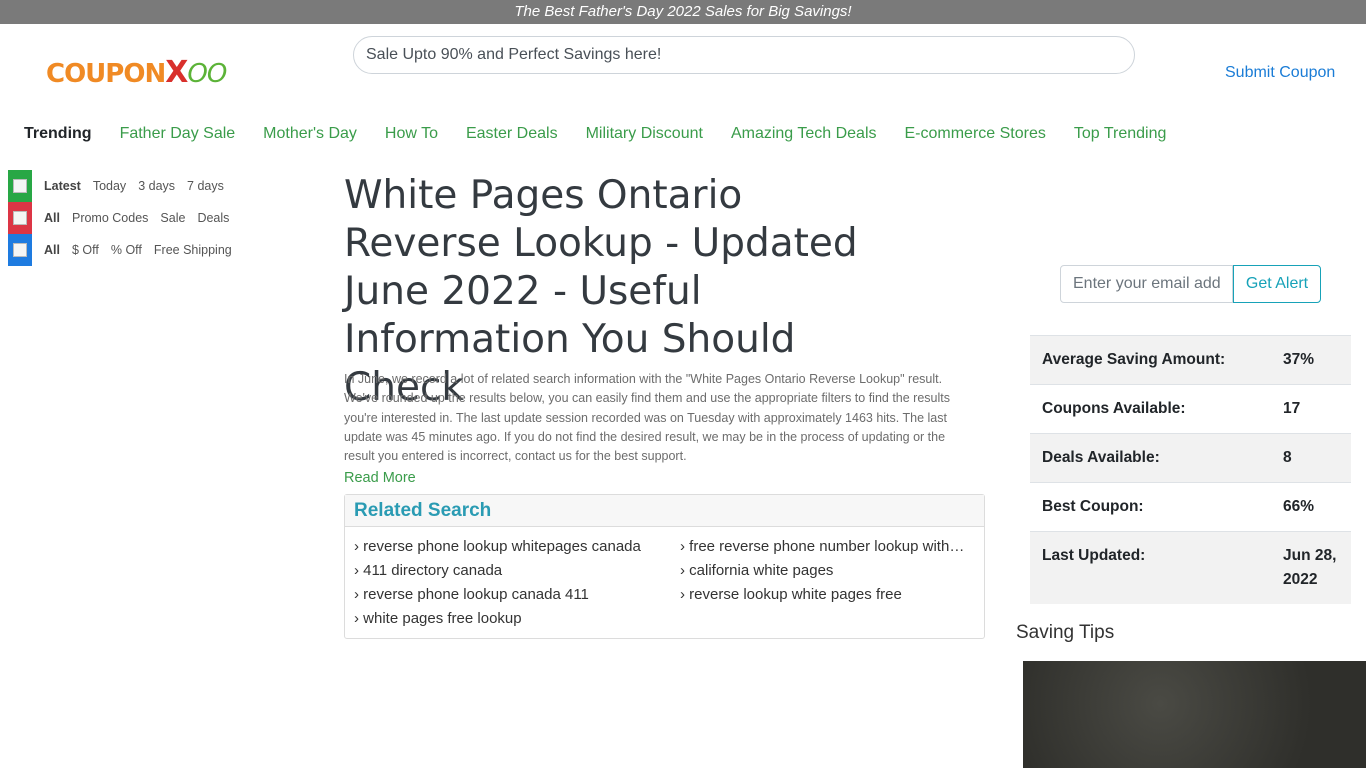 The width and height of the screenshot is (1366, 768). What do you see at coordinates (517, 595) in the screenshot?
I see `related-search-link: › reverse phone lookup canada 411` at bounding box center [517, 595].